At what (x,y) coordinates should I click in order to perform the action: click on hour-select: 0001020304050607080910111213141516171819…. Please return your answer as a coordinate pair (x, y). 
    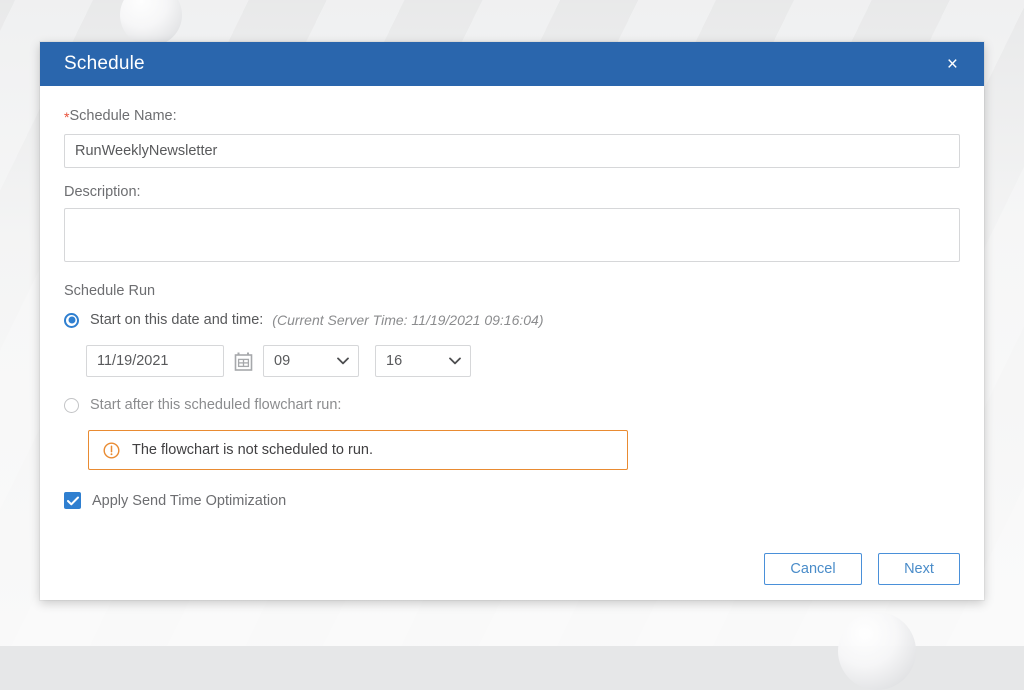
    Looking at the image, I should click on (311, 361).